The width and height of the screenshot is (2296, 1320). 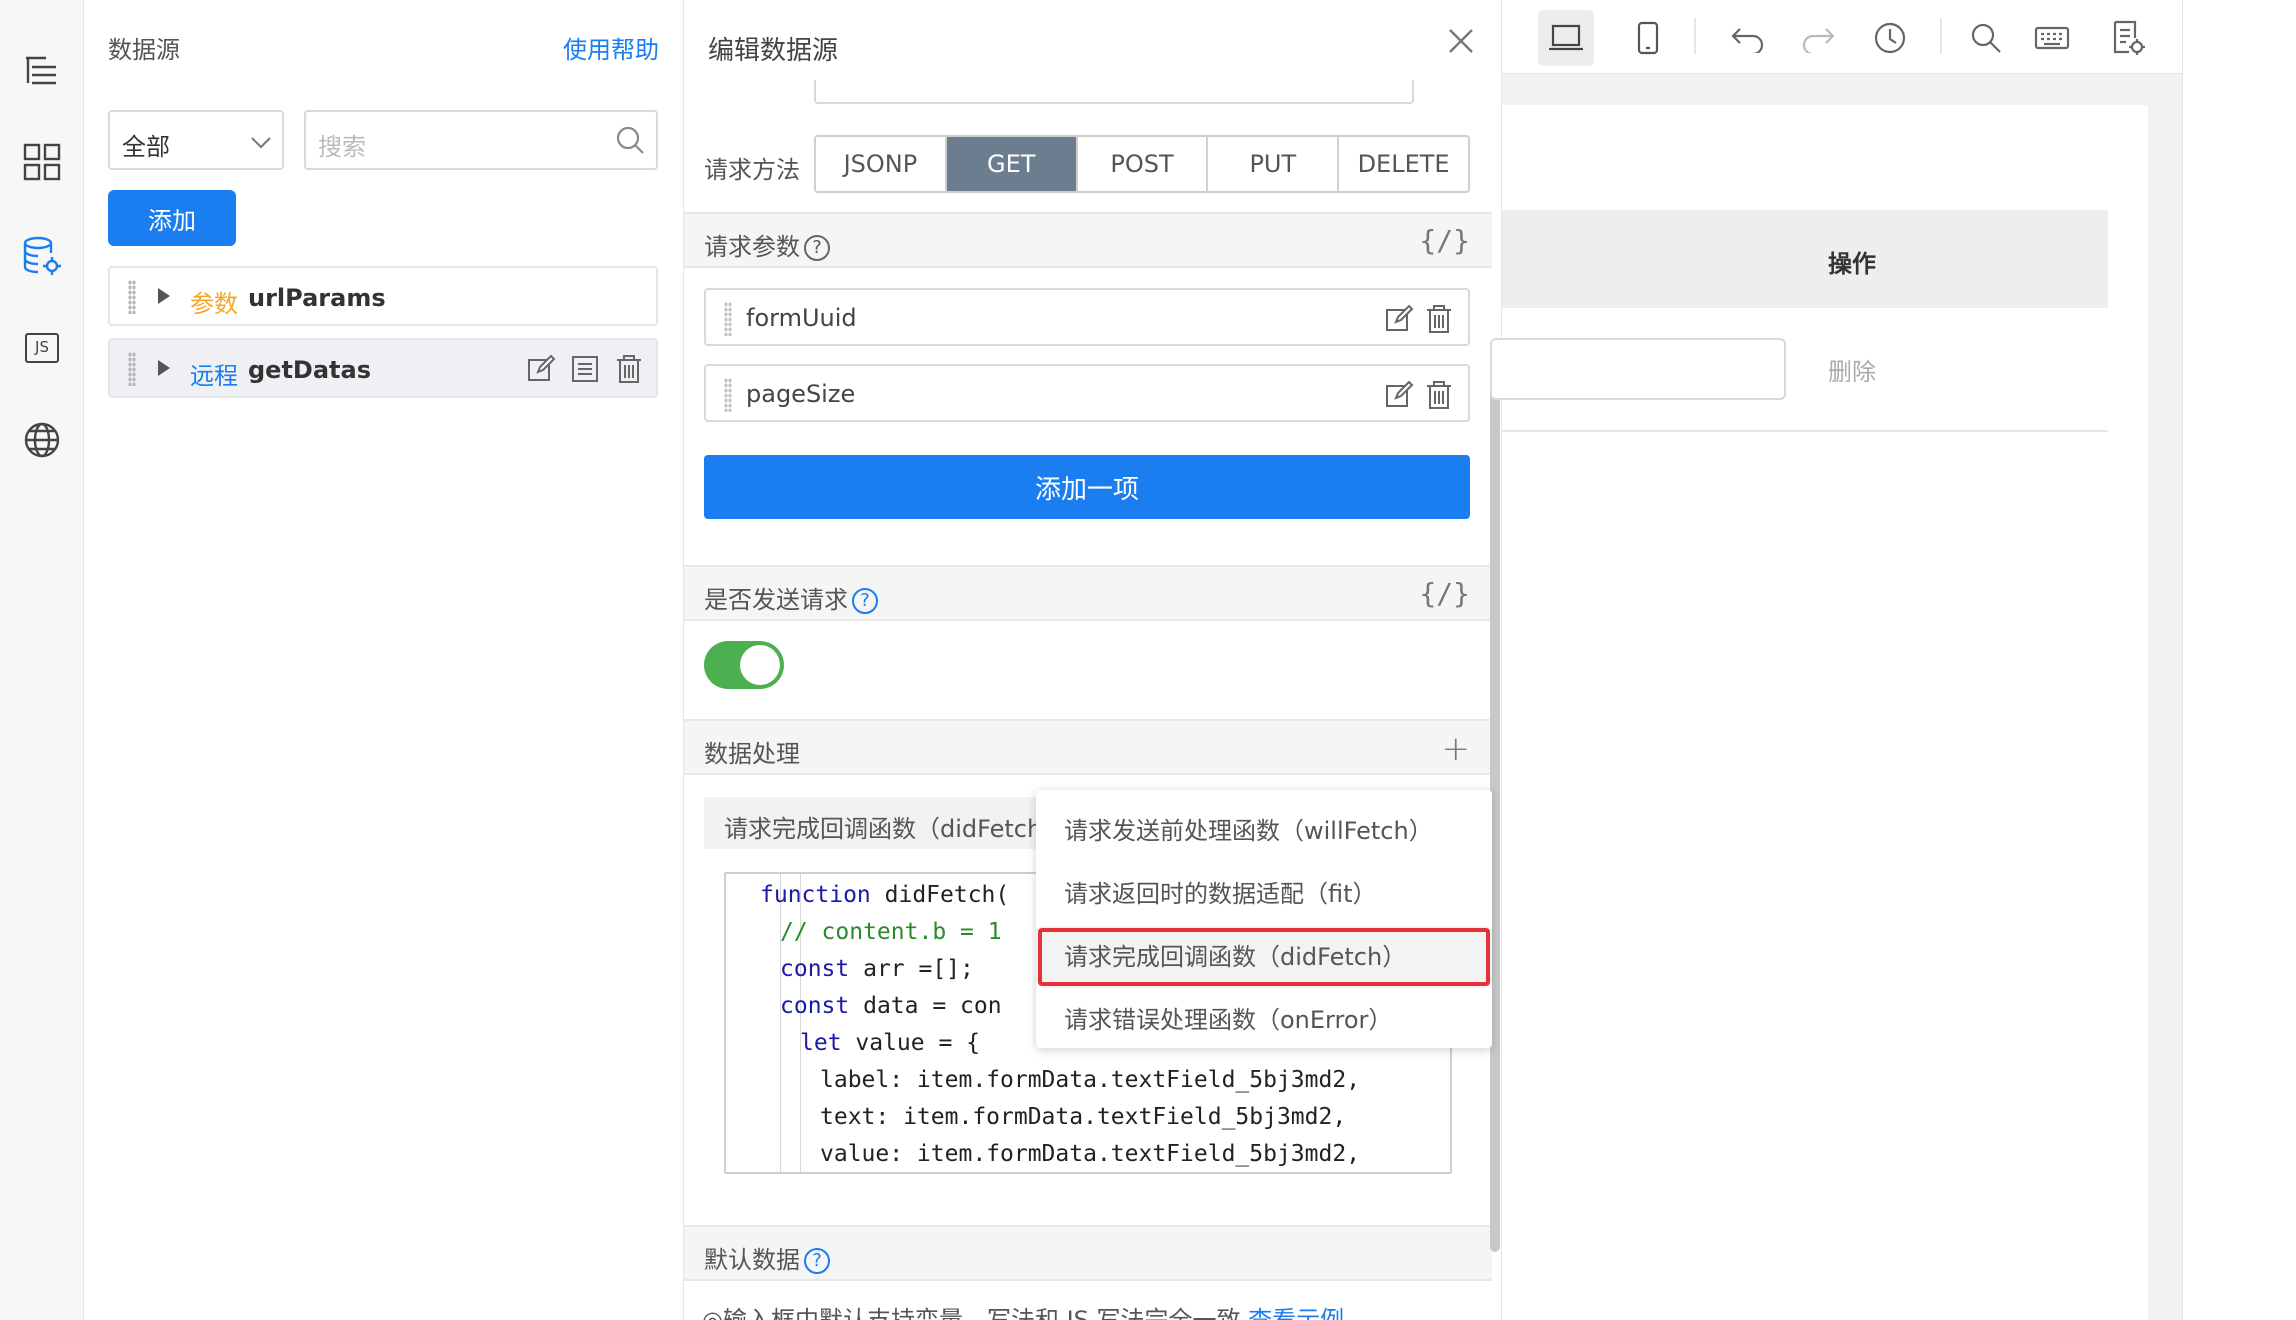 I want to click on code-line: value: item.formData.textField_5bj3md2,, so click(x=1090, y=1154).